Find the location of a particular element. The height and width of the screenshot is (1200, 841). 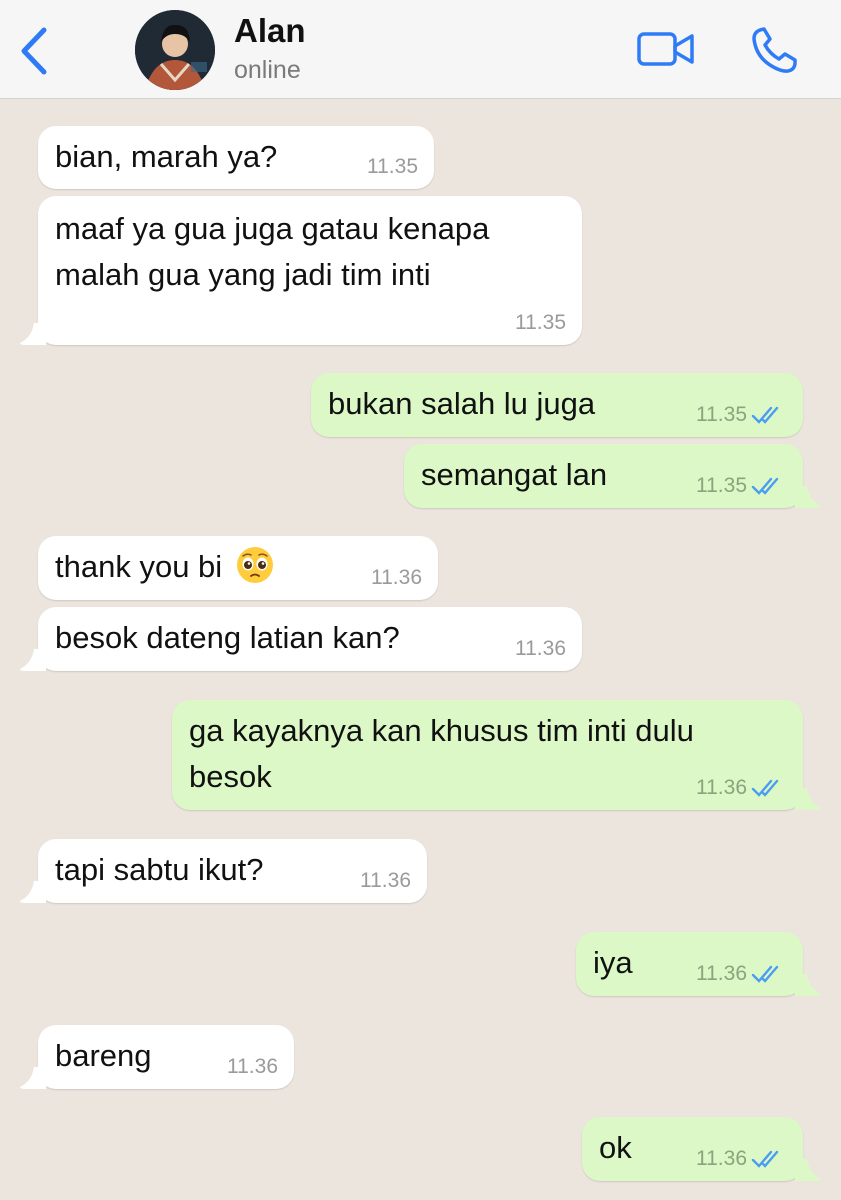

message-bubble-incoming: besok dateng latian kan? 11.36 is located at coordinates (301, 639).